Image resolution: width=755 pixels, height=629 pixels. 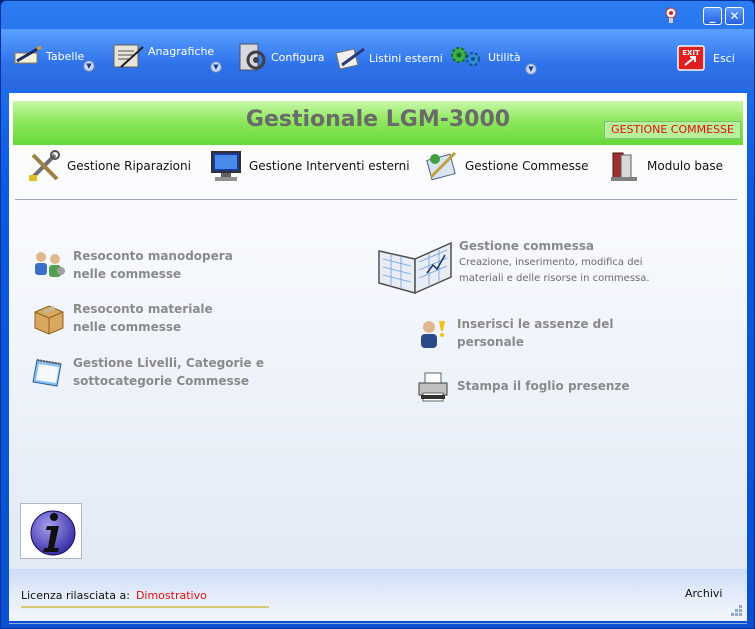 I want to click on exit-icon: EXIT, so click(x=691, y=58).